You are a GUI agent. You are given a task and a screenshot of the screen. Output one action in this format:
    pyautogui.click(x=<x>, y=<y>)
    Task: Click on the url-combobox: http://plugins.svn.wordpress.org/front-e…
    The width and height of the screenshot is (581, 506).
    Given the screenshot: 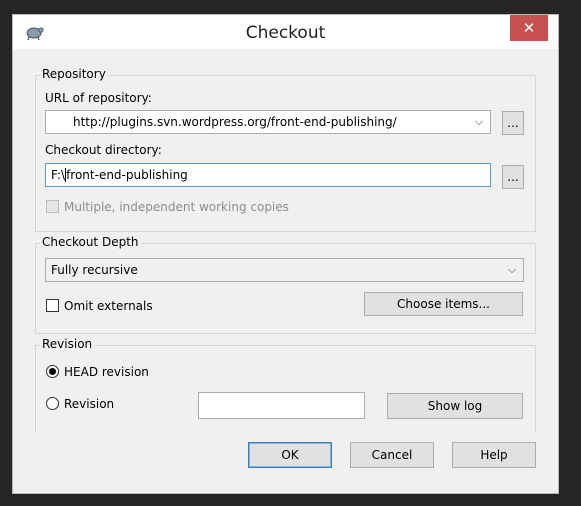 What is the action you would take?
    pyautogui.click(x=268, y=122)
    